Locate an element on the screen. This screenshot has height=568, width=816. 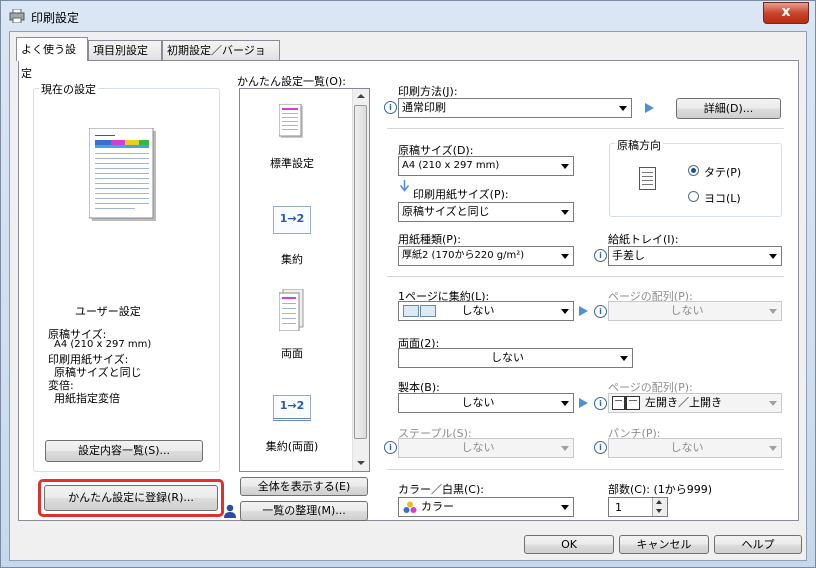
nup-select: しない is located at coordinates (486, 311).